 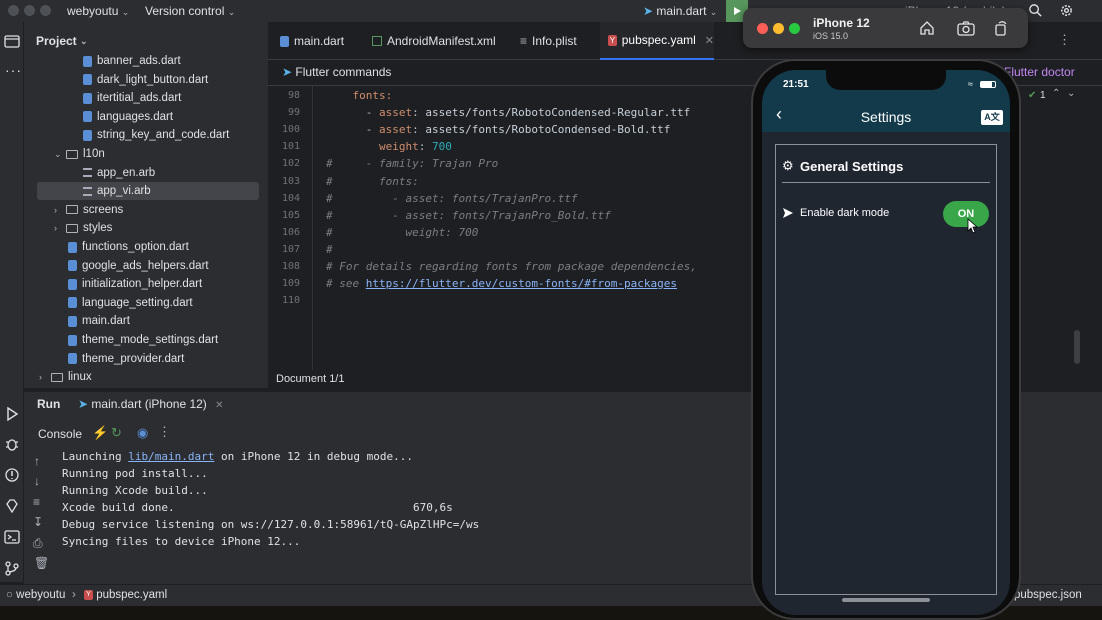 I want to click on clear-trash-icon: 🗑, so click(x=41, y=563).